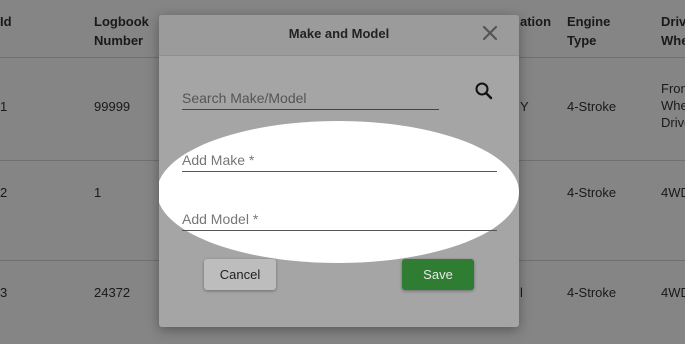  What do you see at coordinates (438, 274) in the screenshot?
I see `save-button: Save` at bounding box center [438, 274].